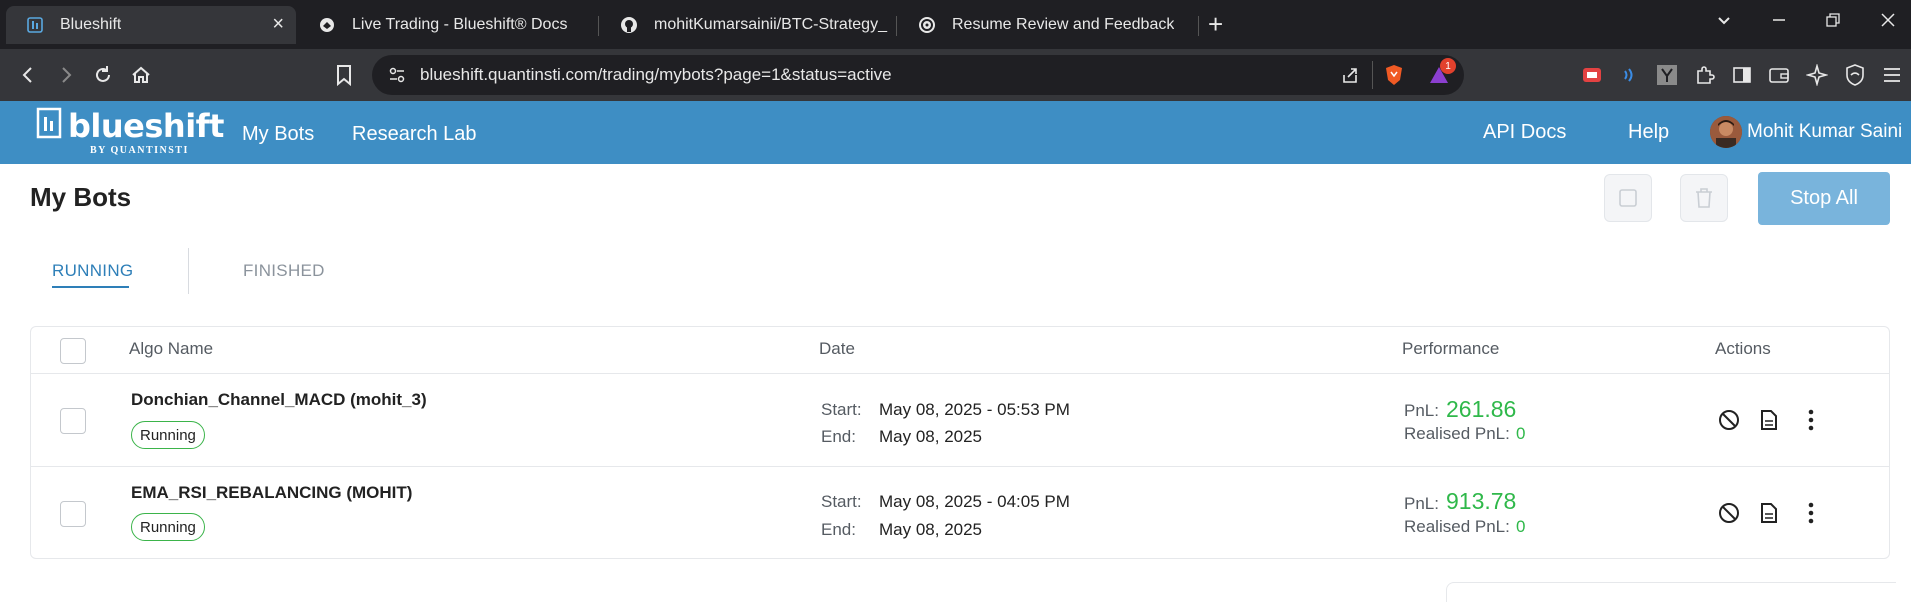  I want to click on tab-title: mohitKumarsainii/BTC-Strategy_usin, so click(771, 24).